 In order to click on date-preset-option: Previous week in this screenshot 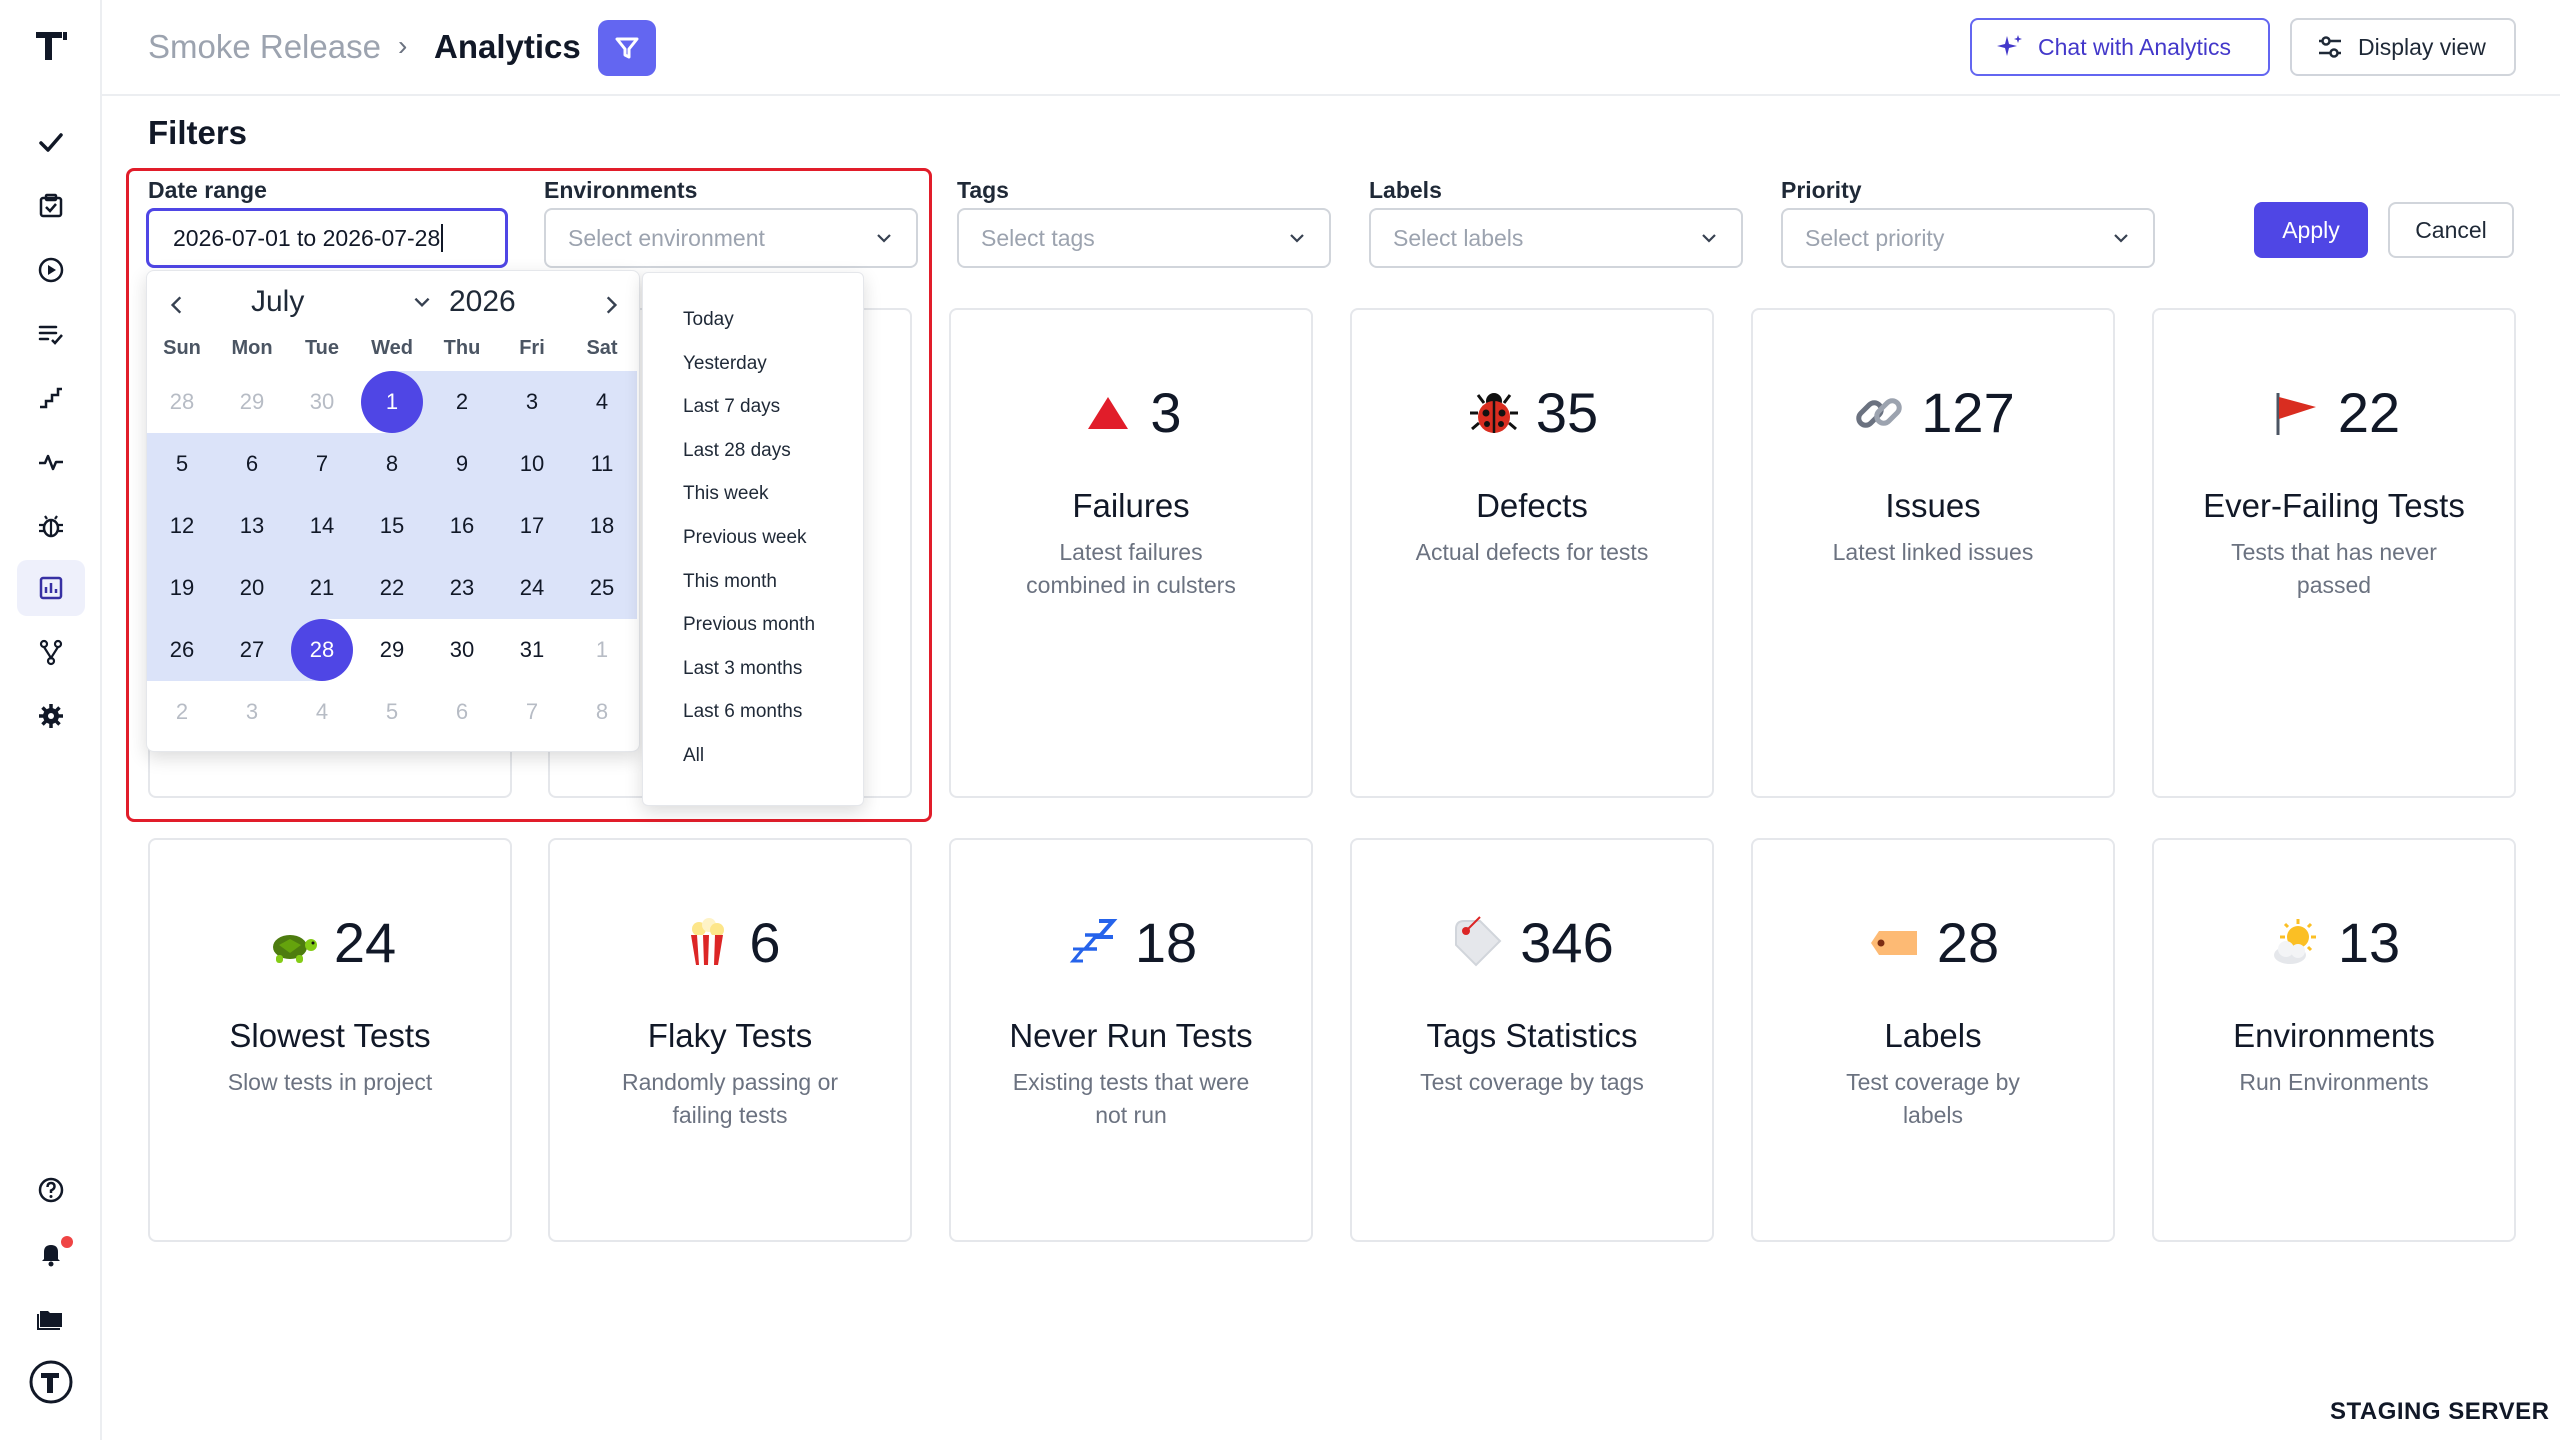, I will do `click(745, 538)`.